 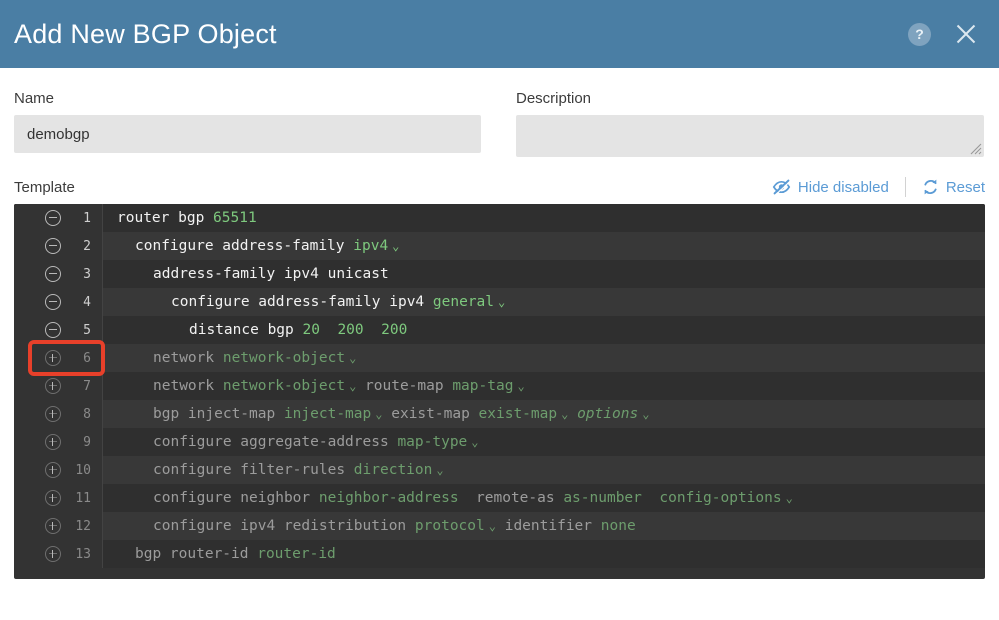 What do you see at coordinates (87, 358) in the screenshot?
I see `line-number: 6` at bounding box center [87, 358].